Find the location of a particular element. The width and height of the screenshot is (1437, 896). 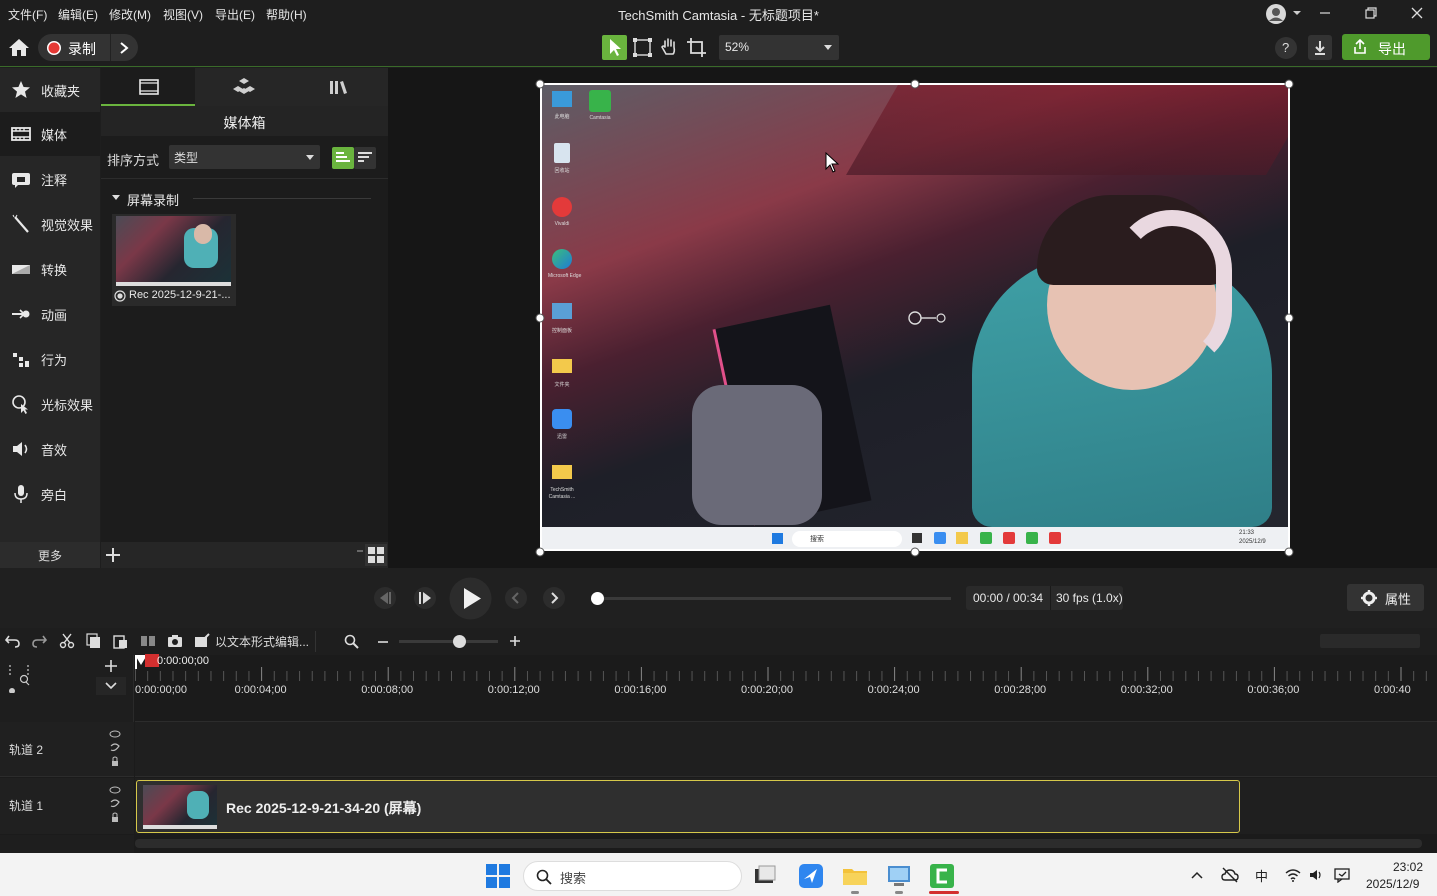

copy-icon is located at coordinates (94, 641).